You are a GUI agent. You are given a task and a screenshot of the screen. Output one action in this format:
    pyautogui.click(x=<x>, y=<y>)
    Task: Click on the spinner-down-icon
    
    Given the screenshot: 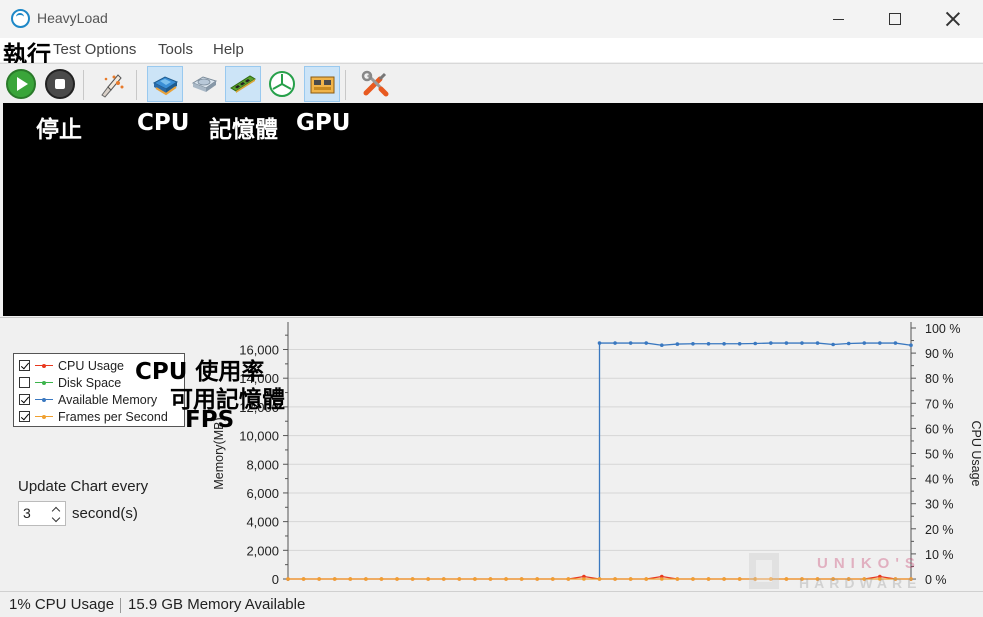 What is the action you would take?
    pyautogui.click(x=56, y=519)
    